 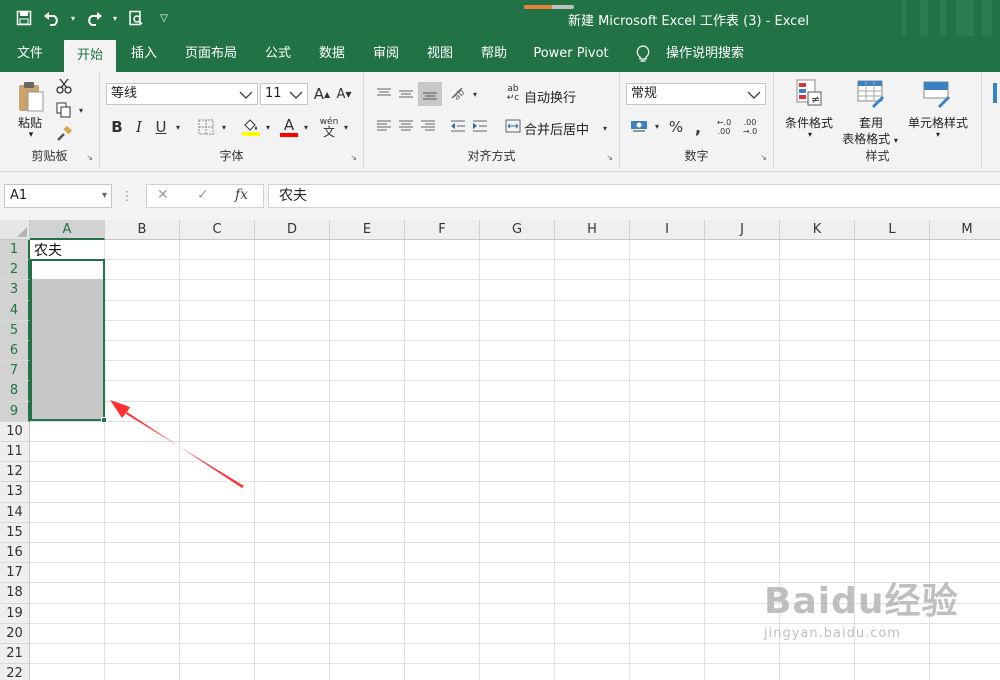 What do you see at coordinates (571, 54) in the screenshot?
I see `tab-power-pivot: Power Pivot` at bounding box center [571, 54].